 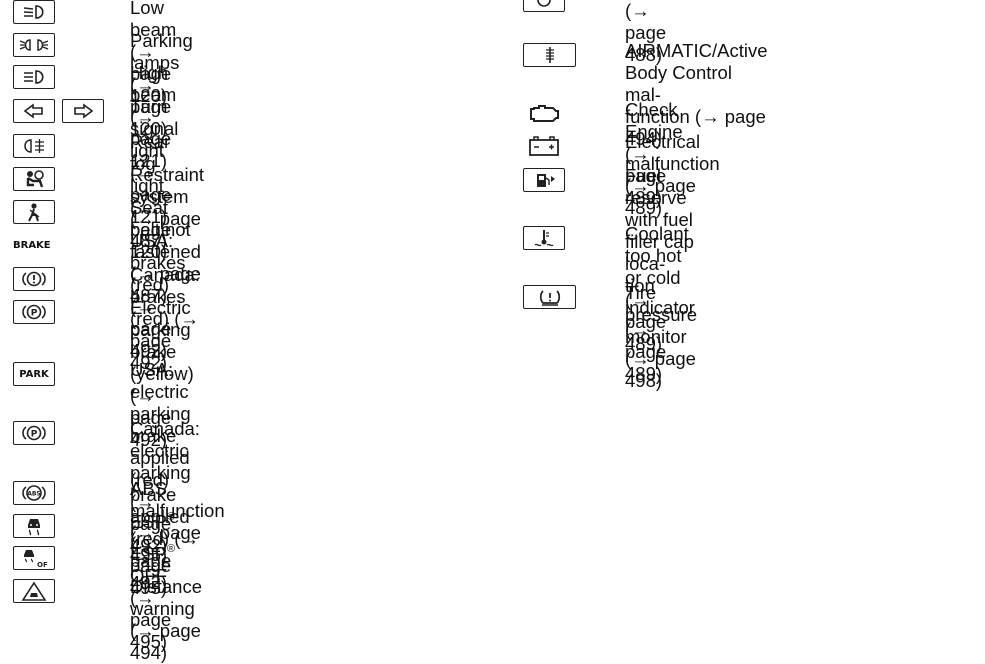 I want to click on rear-fog-light-icon, so click(x=34, y=146).